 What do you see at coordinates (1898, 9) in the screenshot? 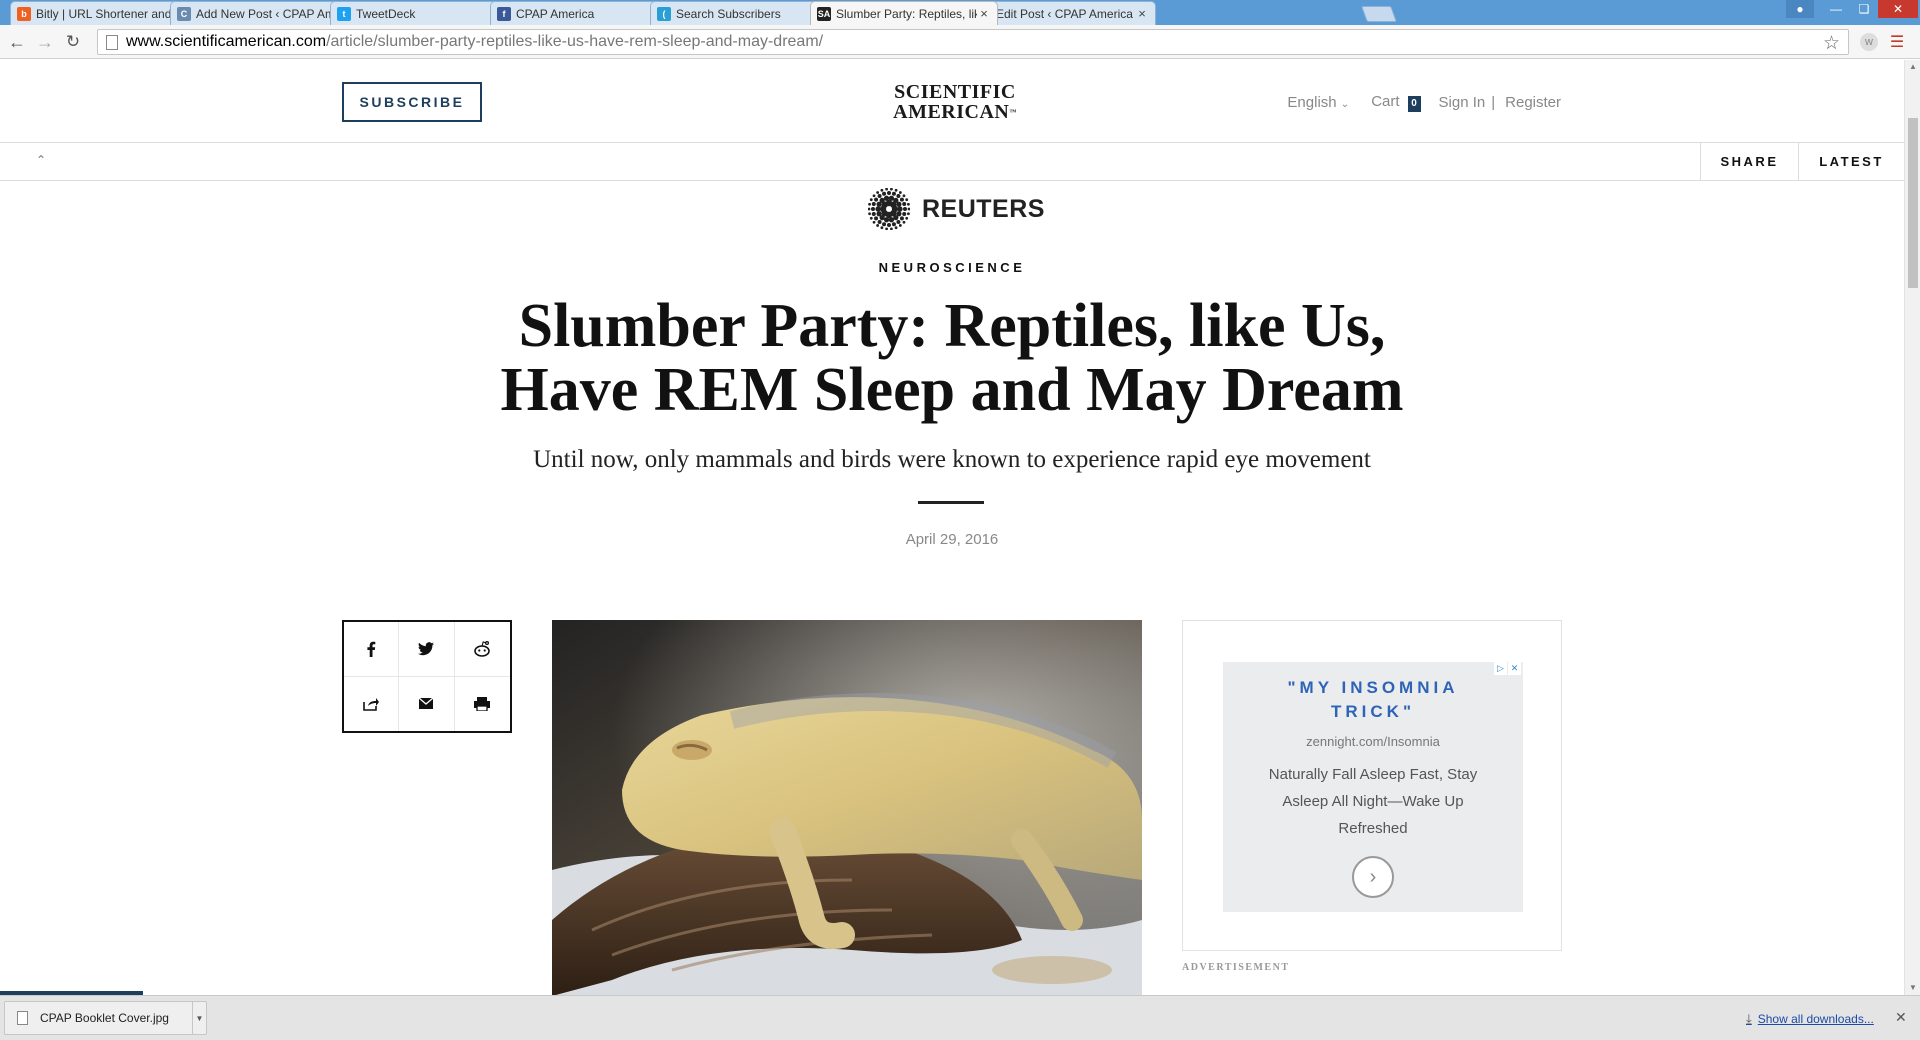
I see `close-window-button: ✕` at bounding box center [1898, 9].